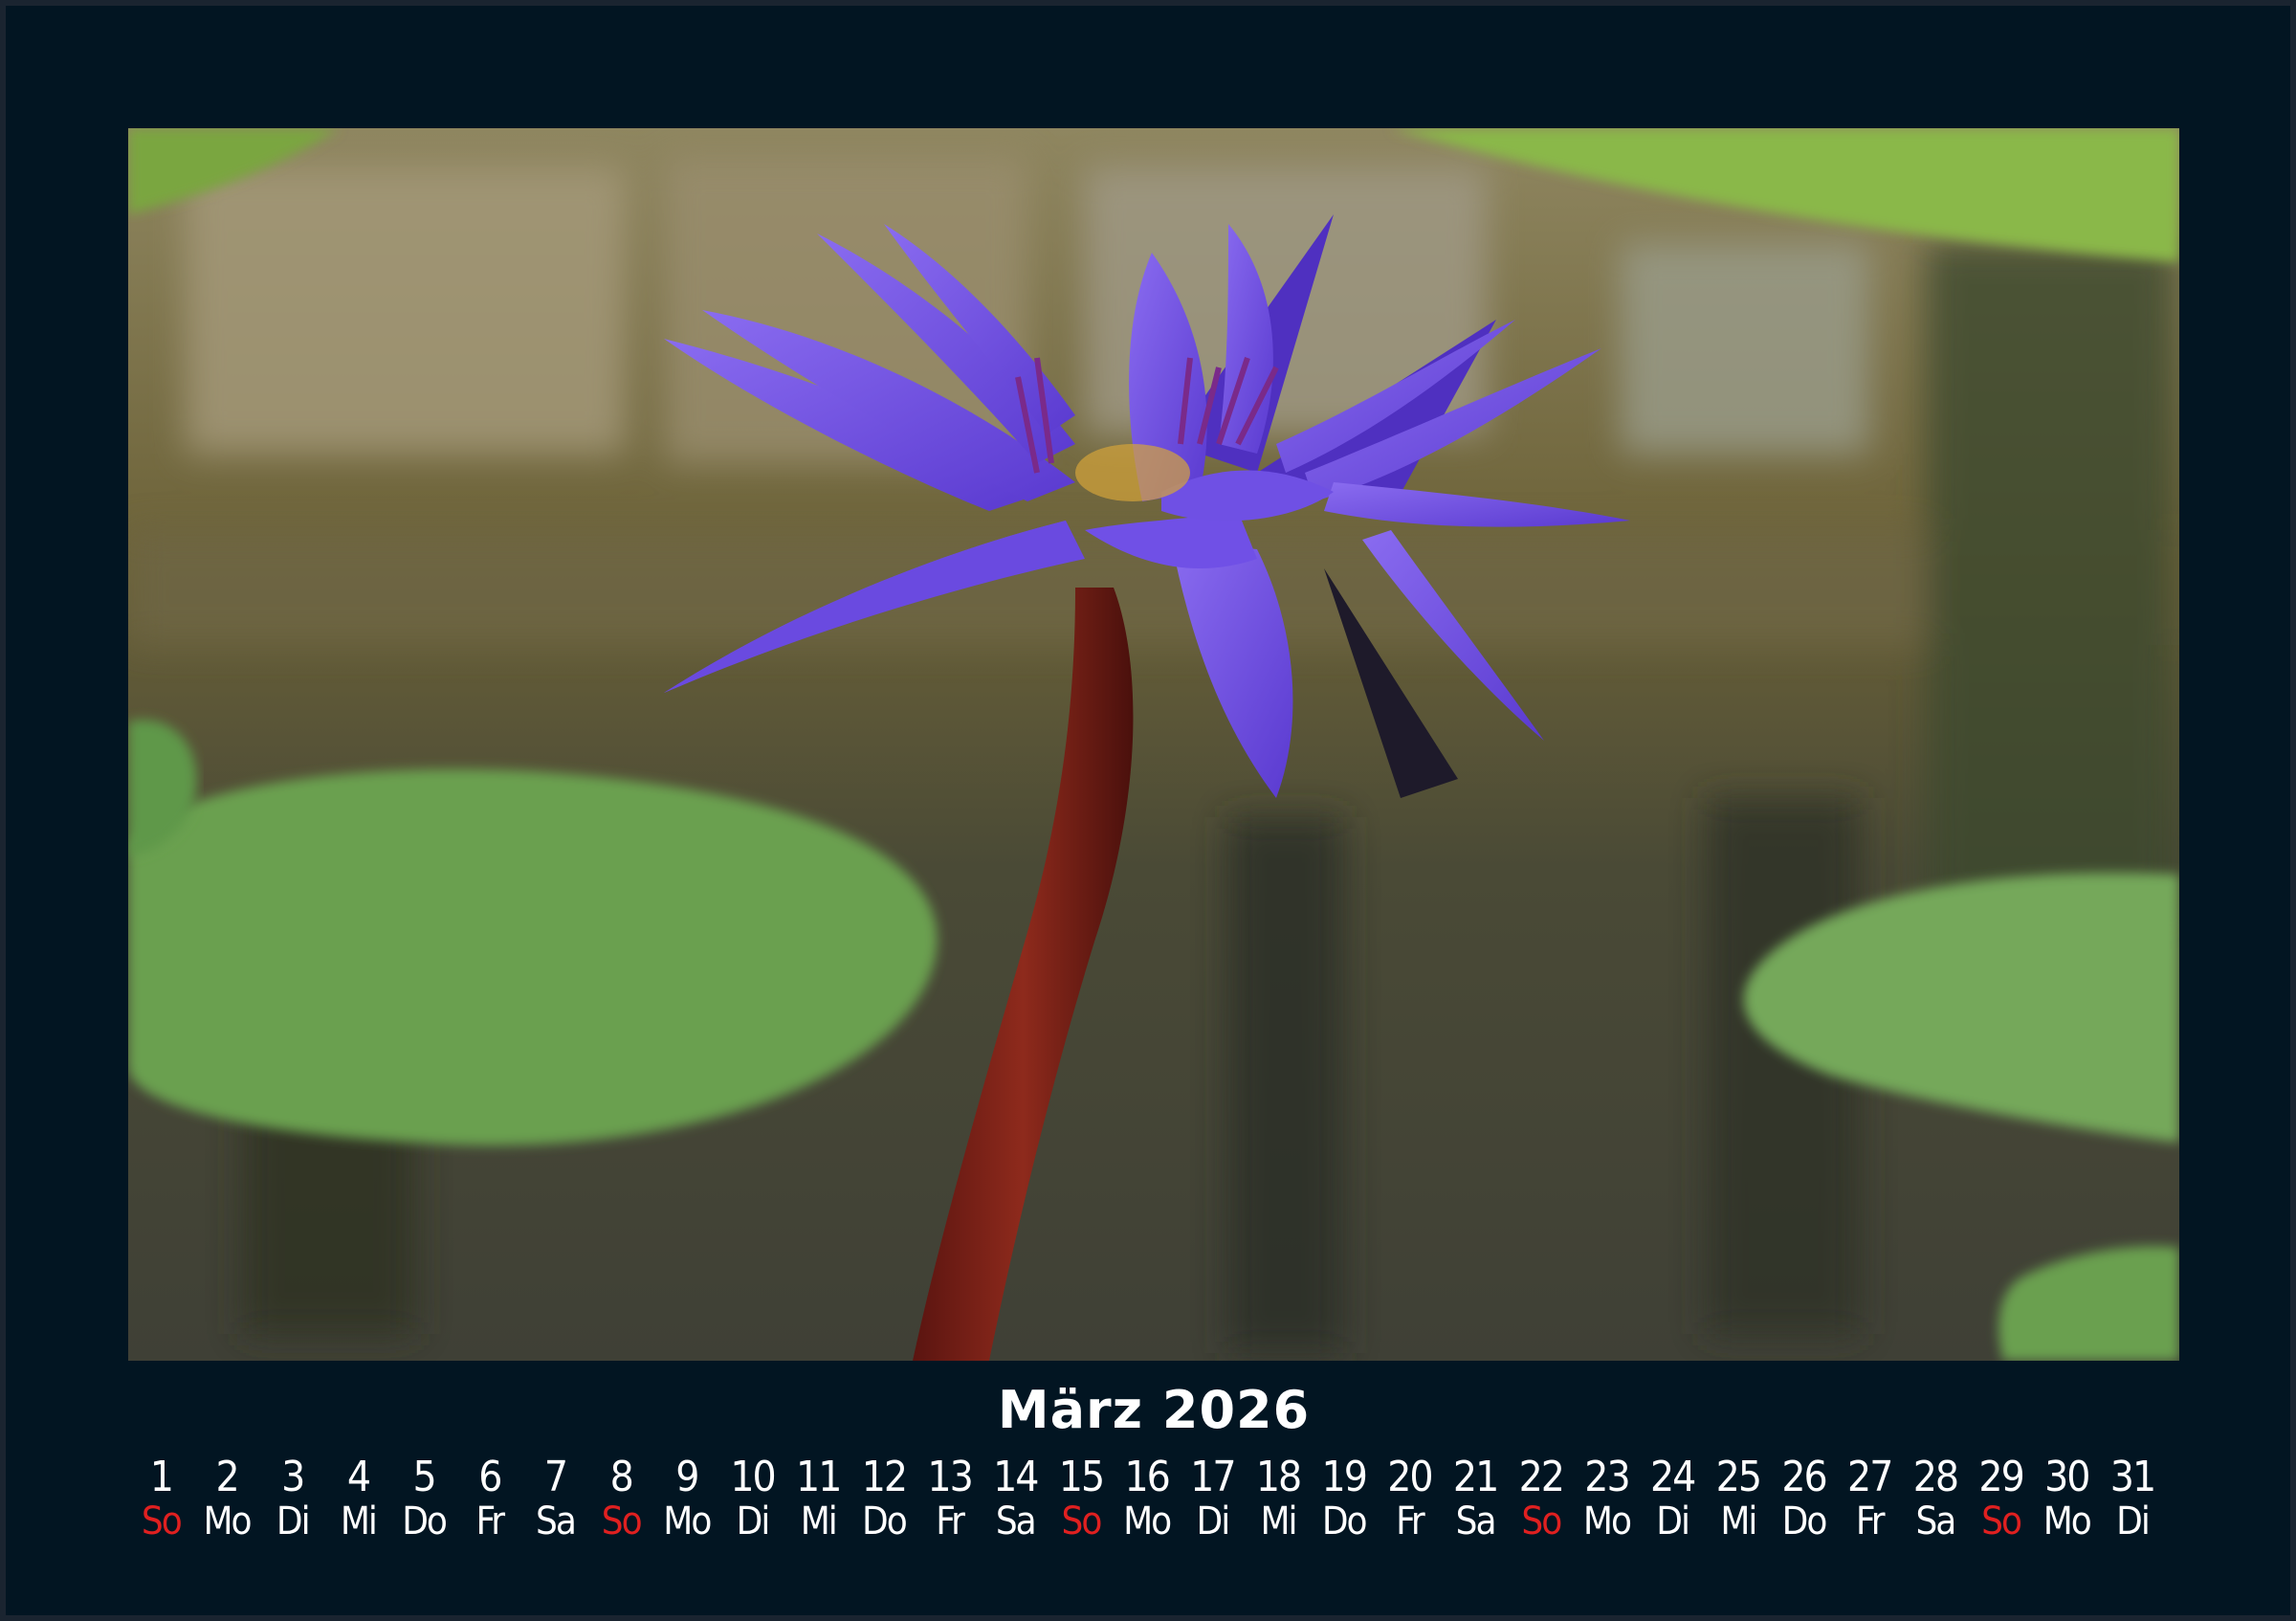 This screenshot has height=1621, width=2296. What do you see at coordinates (687, 1477) in the screenshot?
I see `day-number: 9` at bounding box center [687, 1477].